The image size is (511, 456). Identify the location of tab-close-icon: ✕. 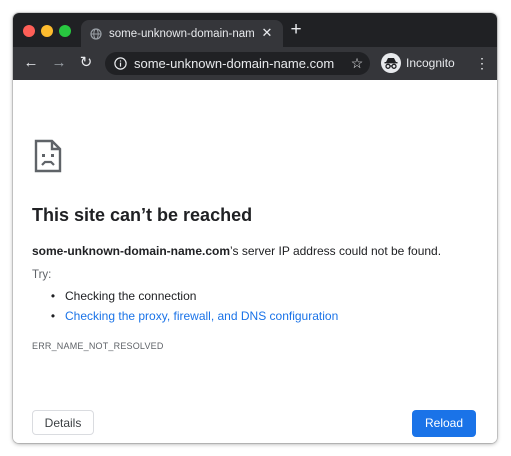
(267, 33).